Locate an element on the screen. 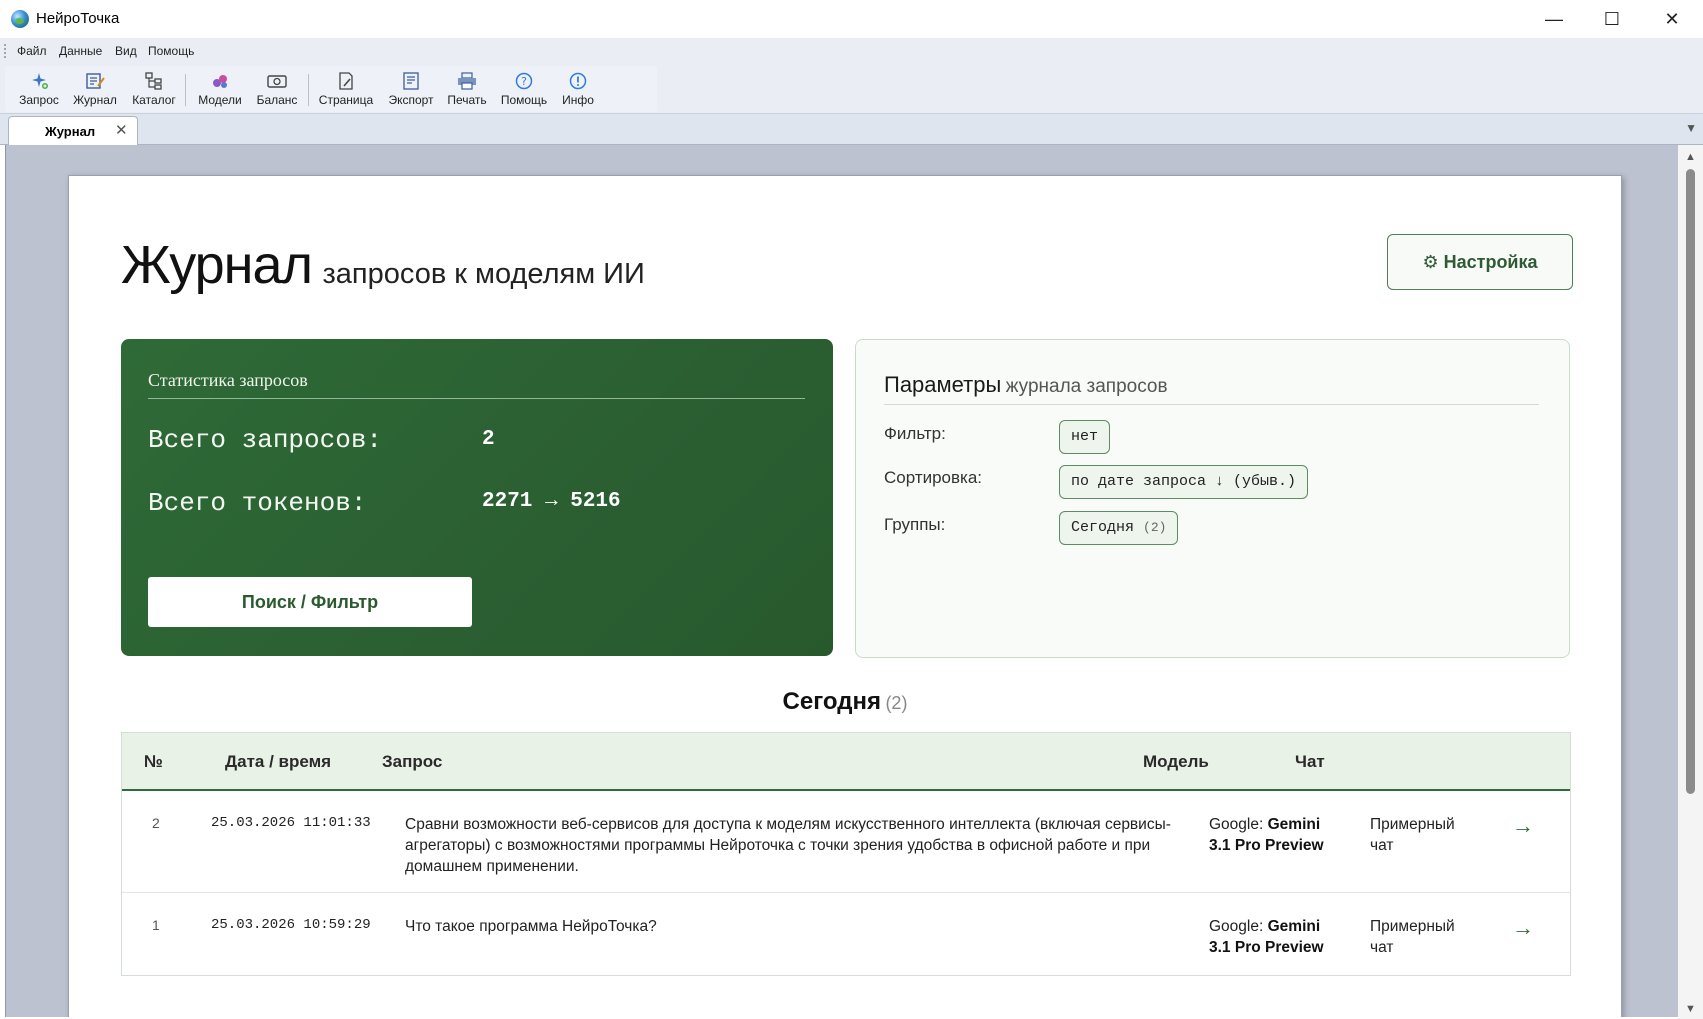  sparkle-plus-icon is located at coordinates (40, 81).